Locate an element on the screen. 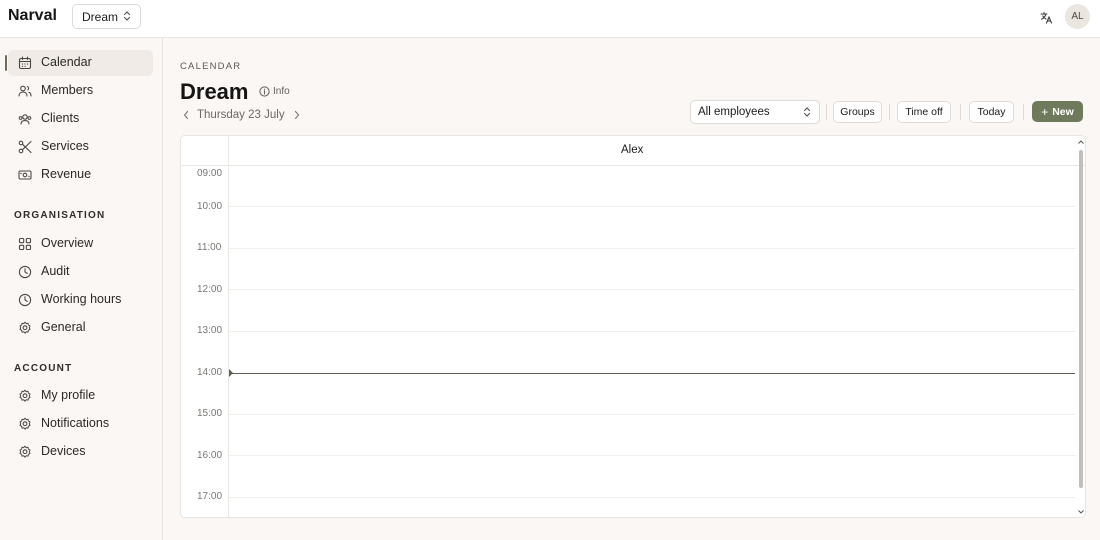  brand-logo: Narval is located at coordinates (32, 16).